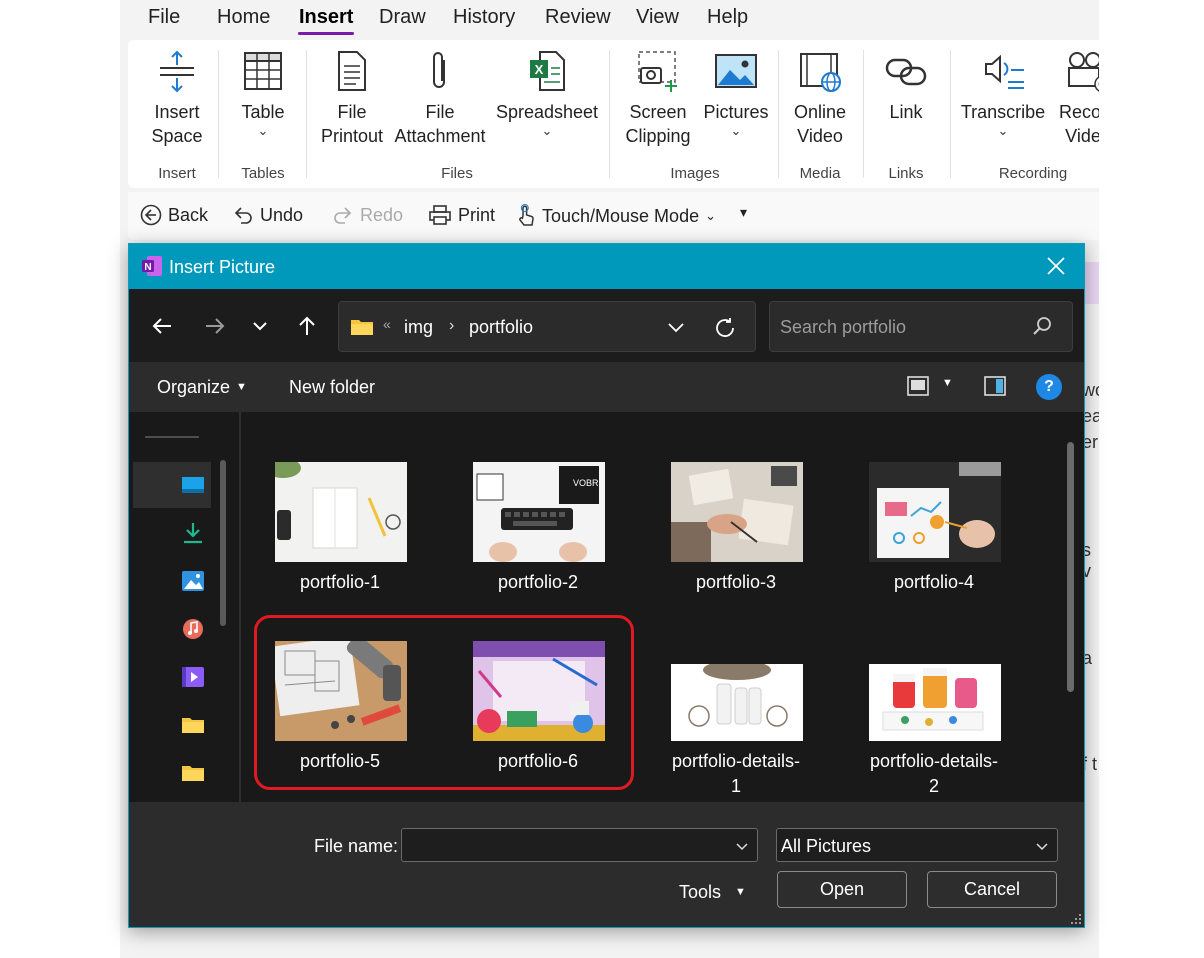 The height and width of the screenshot is (958, 1204). What do you see at coordinates (263, 93) in the screenshot?
I see `table-button: Table ⌄` at bounding box center [263, 93].